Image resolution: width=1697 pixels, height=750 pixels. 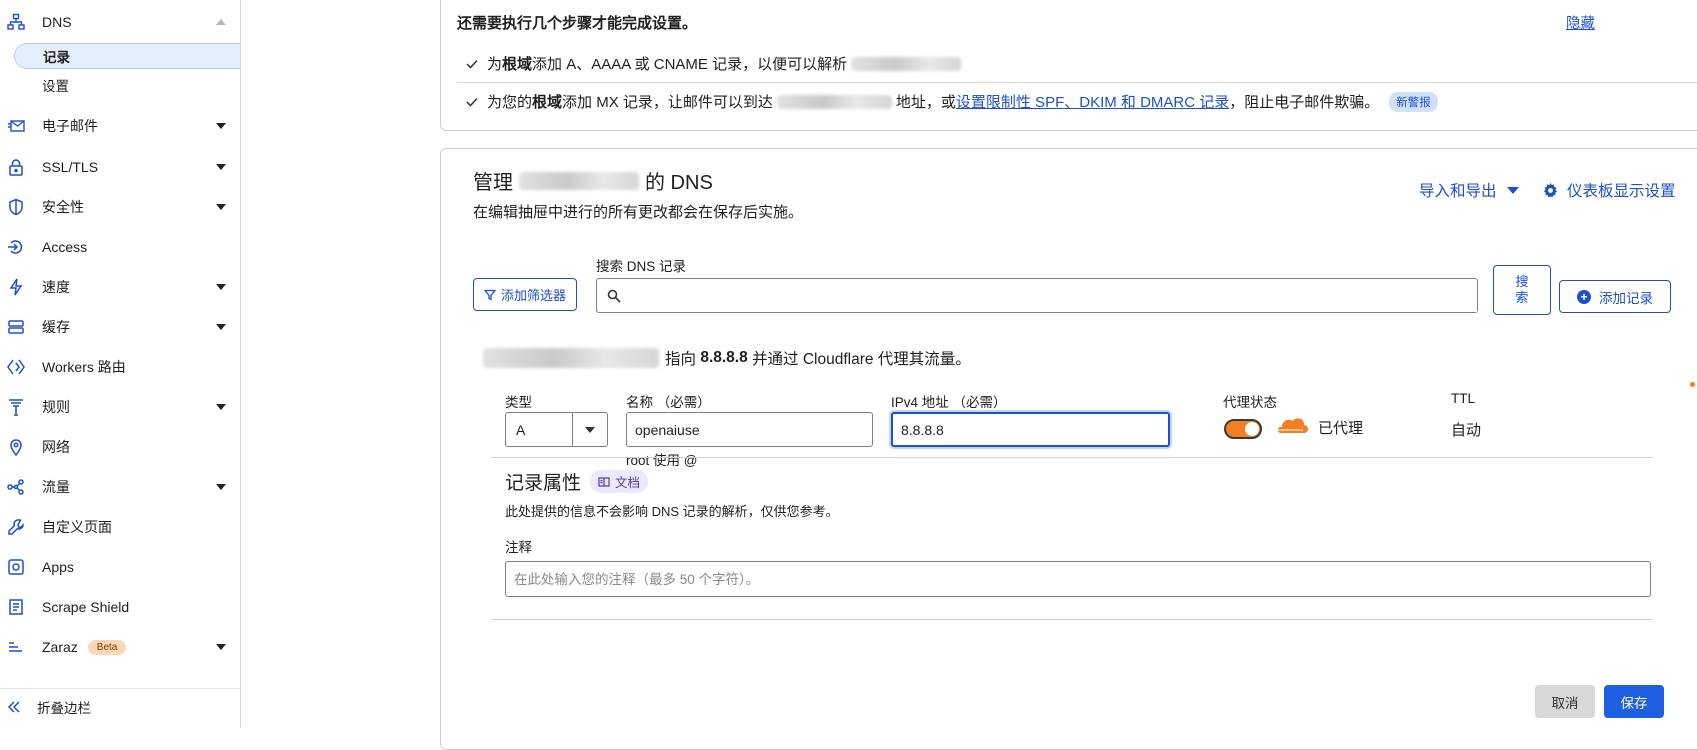 What do you see at coordinates (84, 647) in the screenshot?
I see `sidebar-item-label: Zaraz Beta` at bounding box center [84, 647].